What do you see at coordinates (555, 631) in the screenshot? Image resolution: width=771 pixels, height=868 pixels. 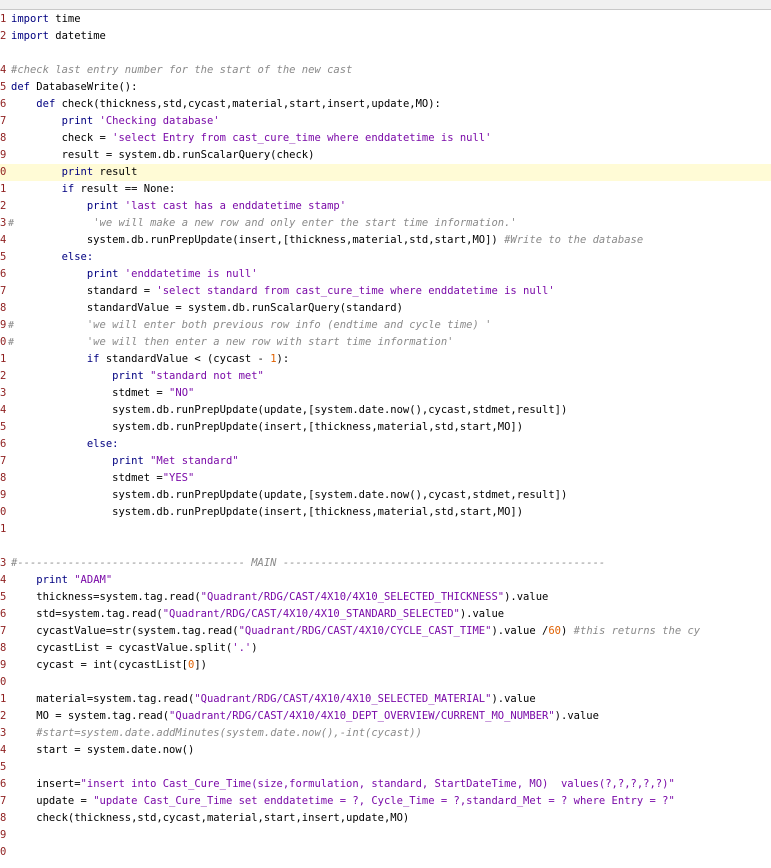 I see `code-token: 60` at bounding box center [555, 631].